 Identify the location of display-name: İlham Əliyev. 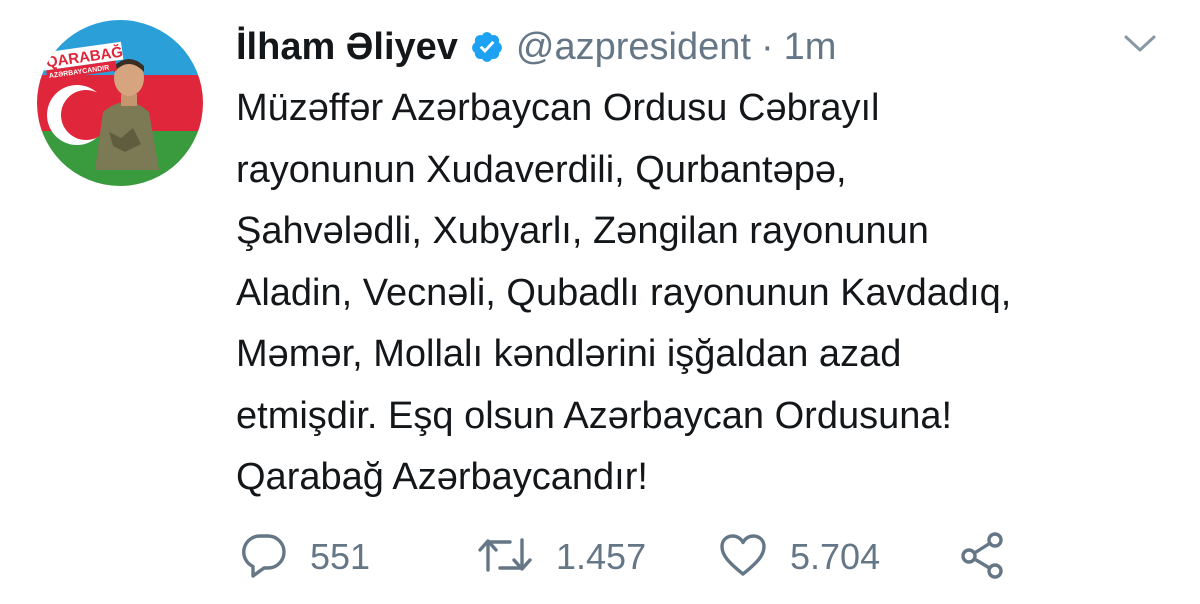
(347, 47).